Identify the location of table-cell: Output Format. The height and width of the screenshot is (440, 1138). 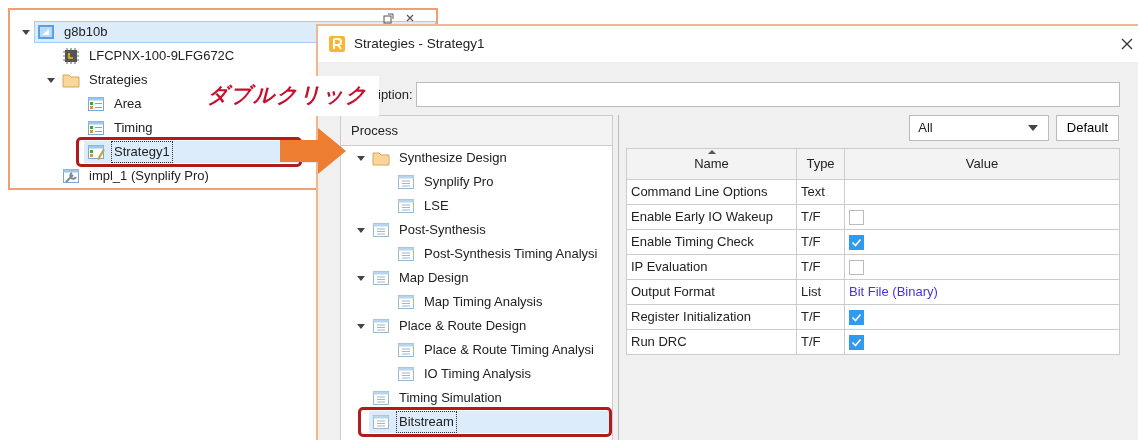
(711, 292).